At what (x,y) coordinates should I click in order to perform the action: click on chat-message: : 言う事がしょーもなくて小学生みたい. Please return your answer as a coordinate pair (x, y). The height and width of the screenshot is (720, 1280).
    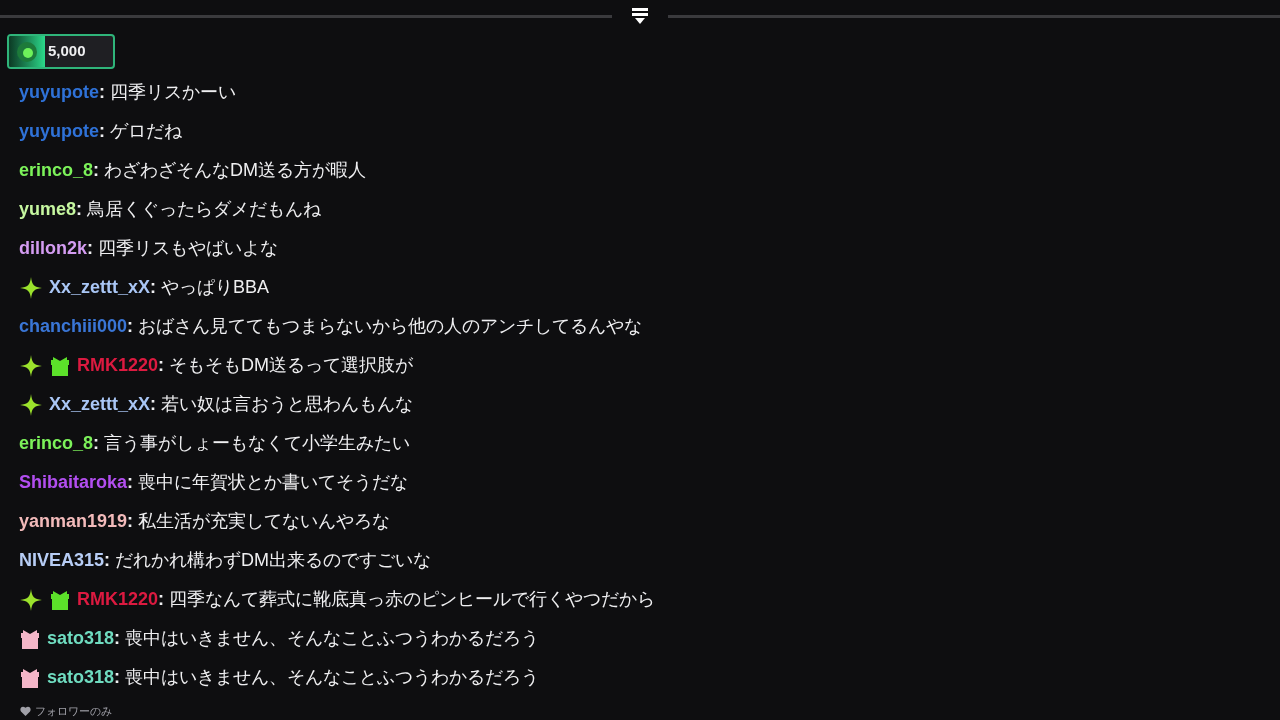
    Looking at the image, I should click on (252, 443).